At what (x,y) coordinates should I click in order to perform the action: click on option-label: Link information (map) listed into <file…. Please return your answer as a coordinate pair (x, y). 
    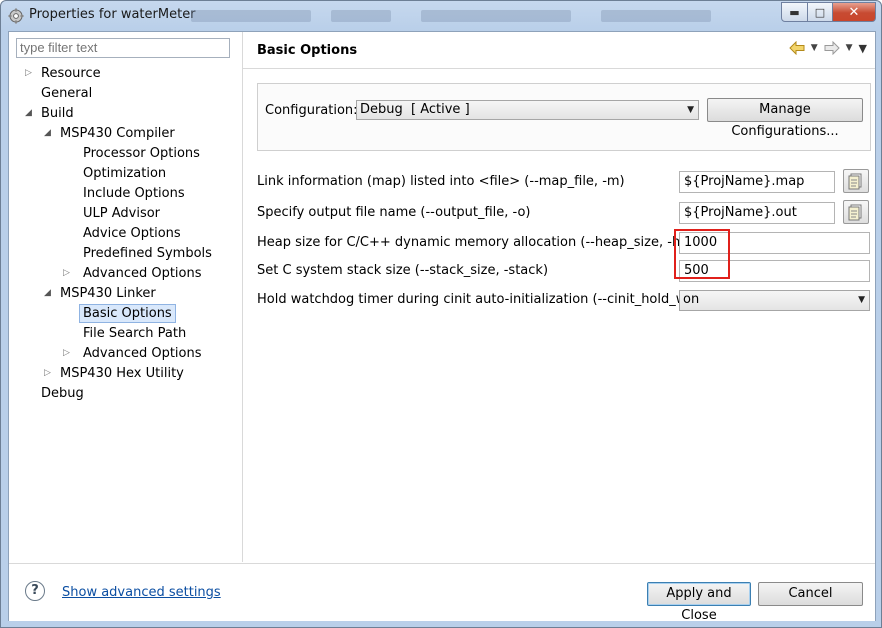
    Looking at the image, I should click on (441, 181).